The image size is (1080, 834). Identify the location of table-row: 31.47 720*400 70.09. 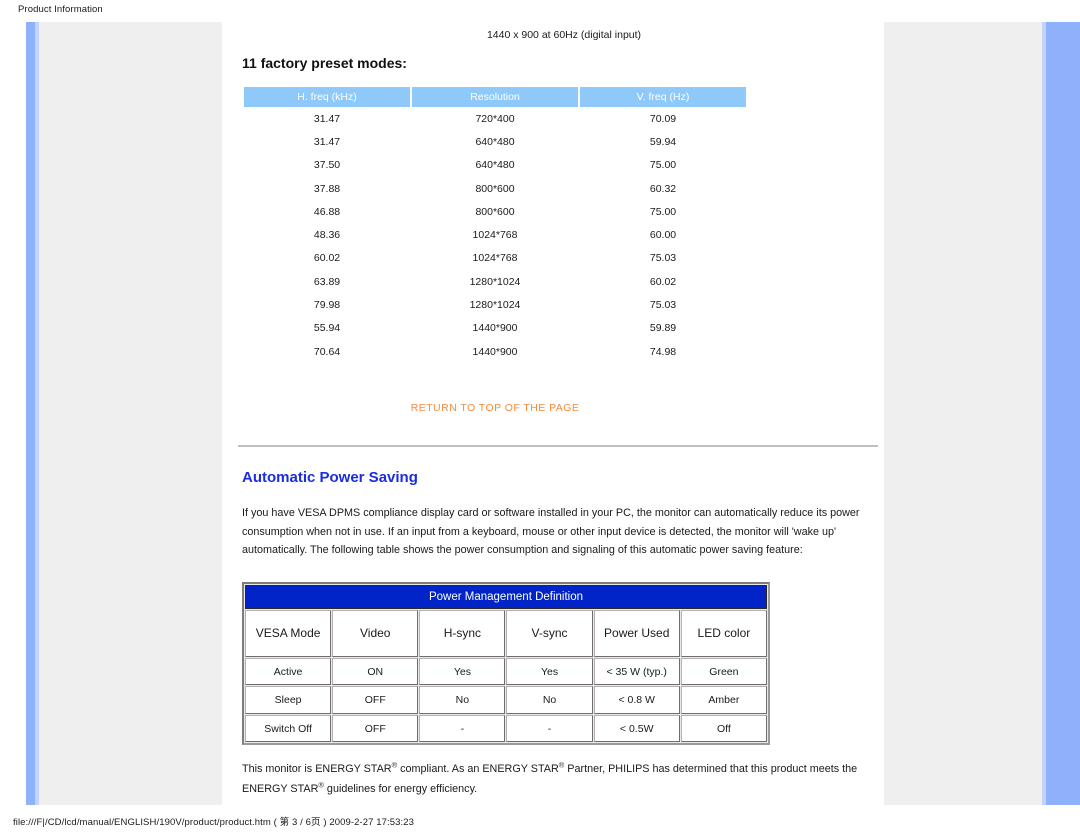
(495, 118).